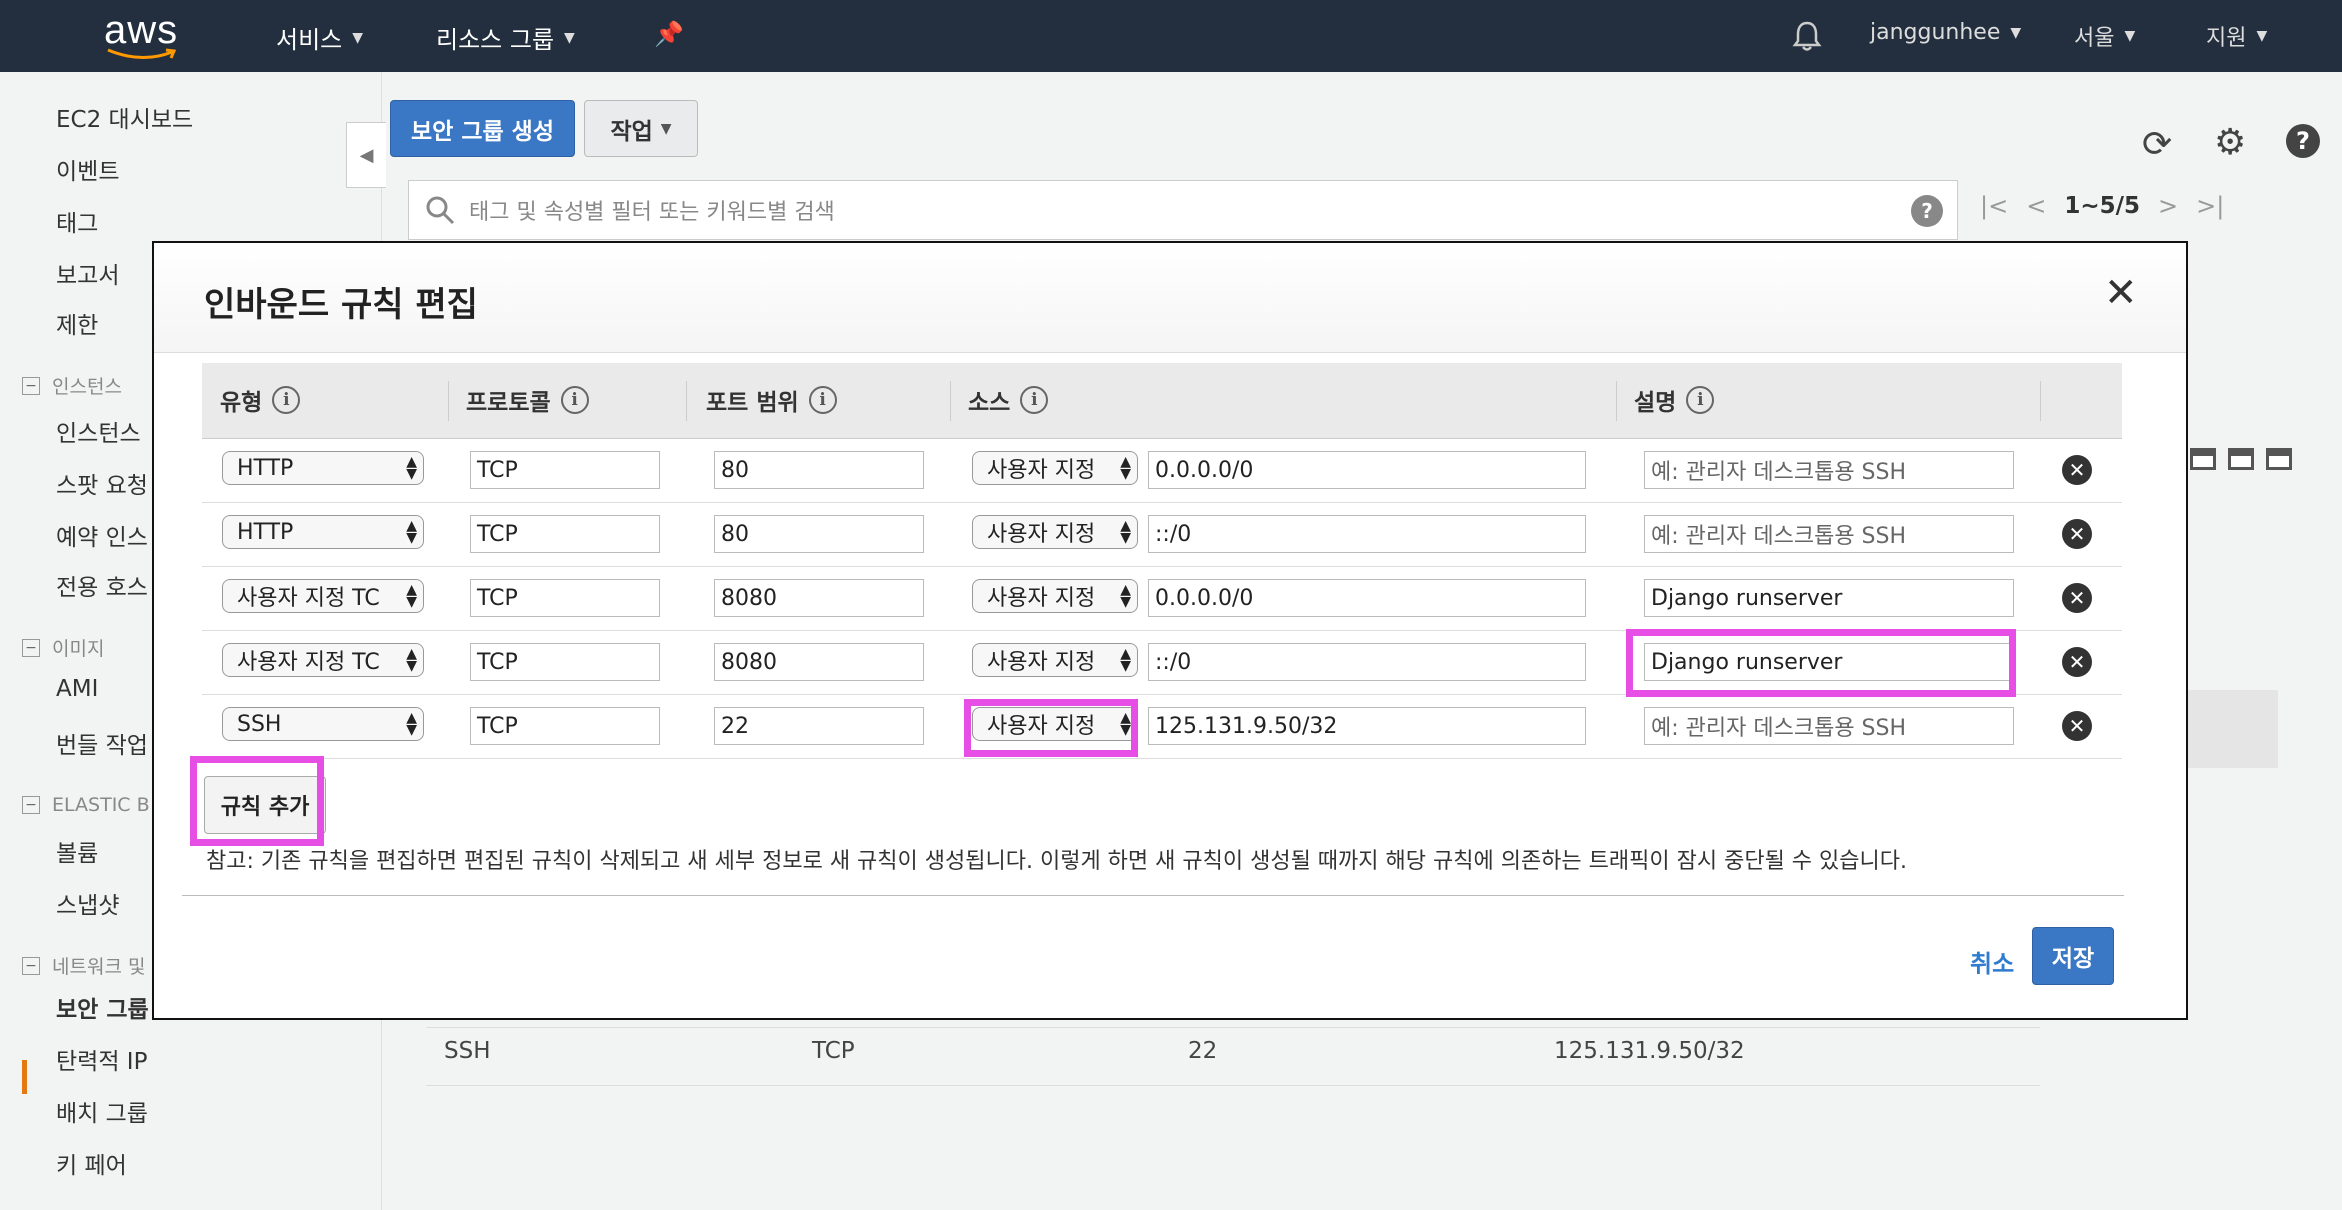  What do you see at coordinates (87, 903) in the screenshot?
I see `sidebar-item-snapshots: 스냅샷` at bounding box center [87, 903].